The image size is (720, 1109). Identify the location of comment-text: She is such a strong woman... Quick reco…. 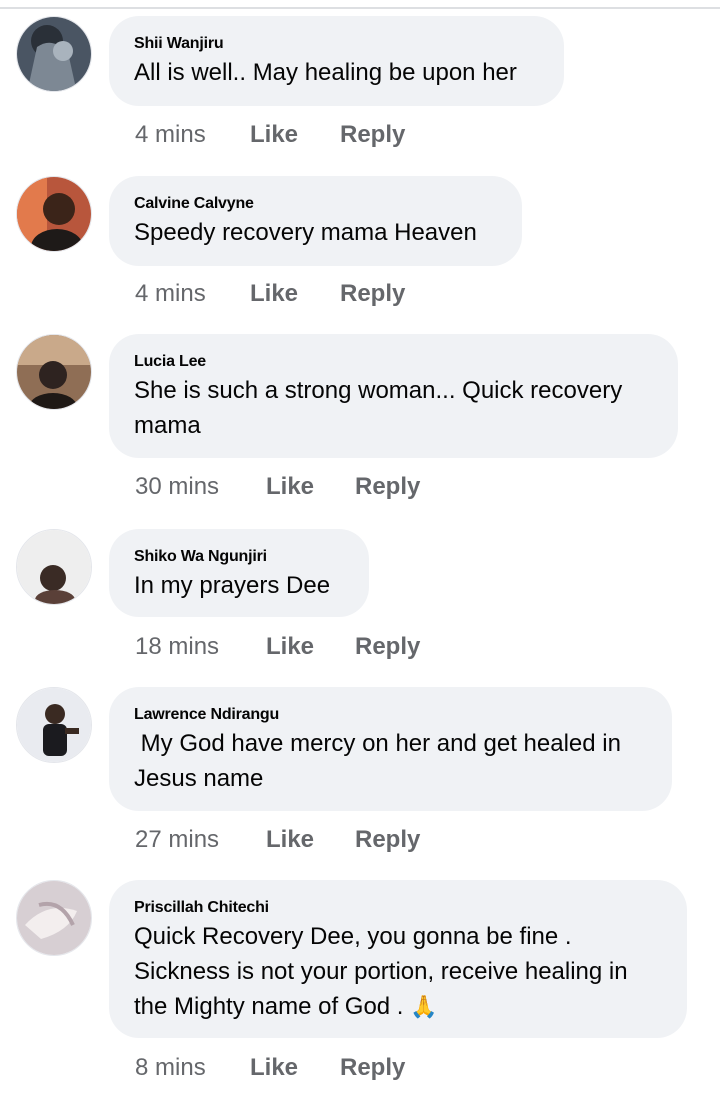
(381, 408).